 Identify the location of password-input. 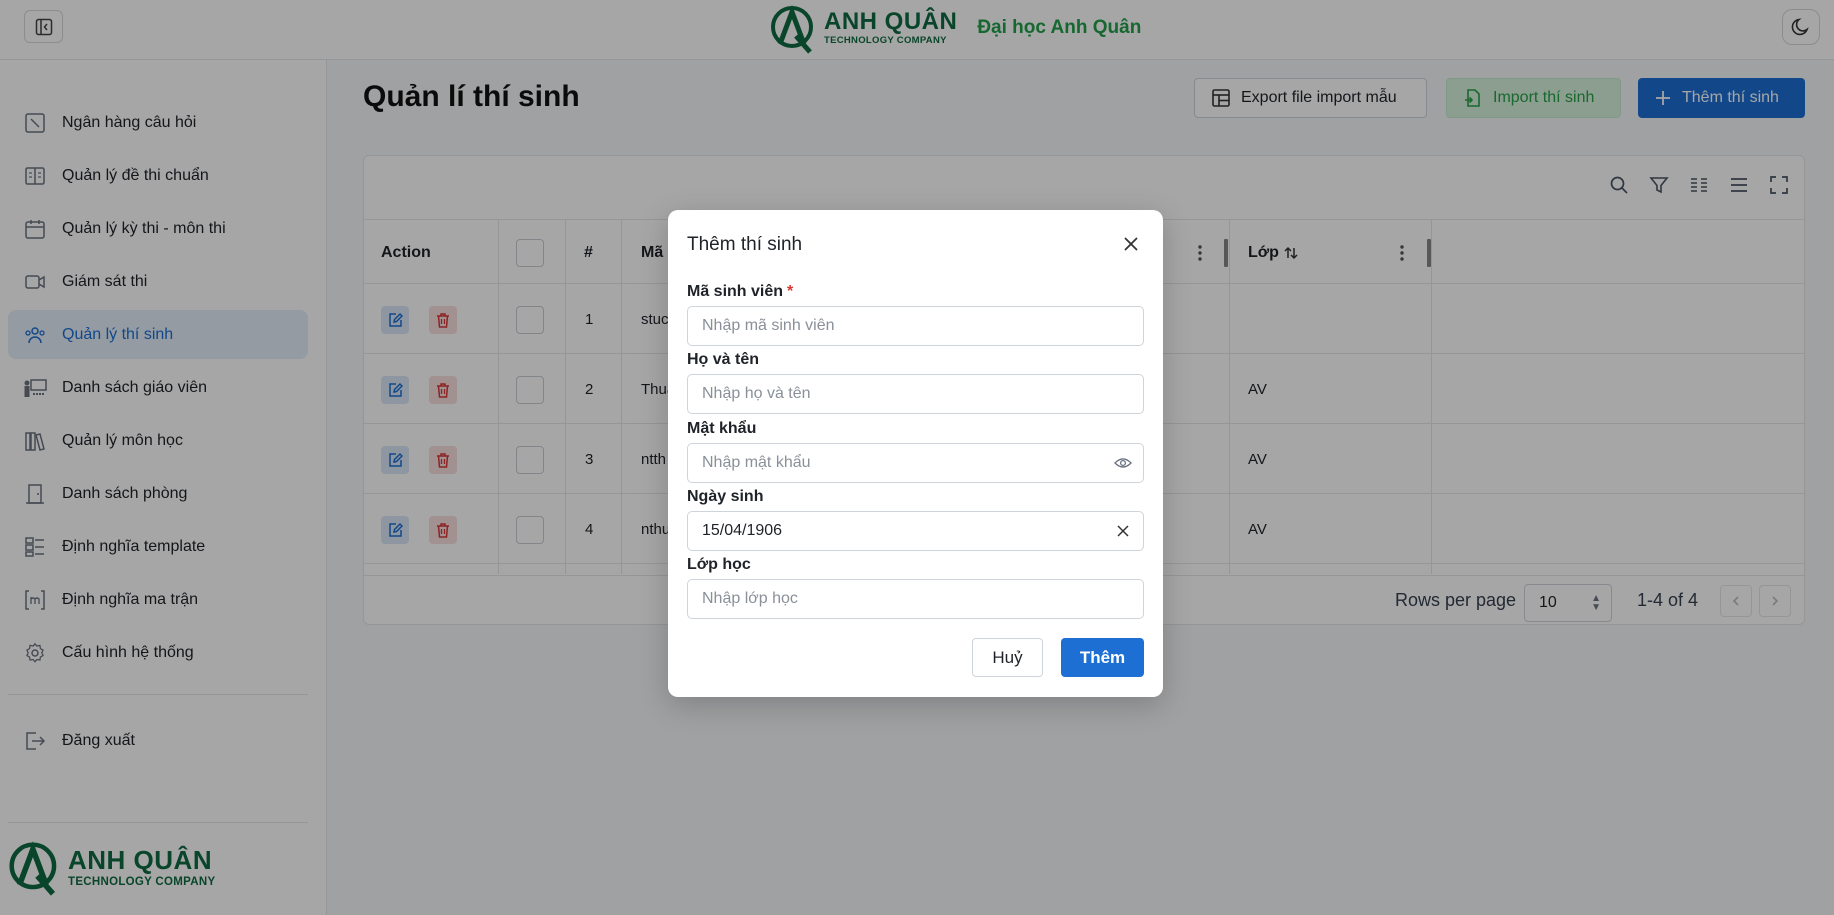
(915, 463).